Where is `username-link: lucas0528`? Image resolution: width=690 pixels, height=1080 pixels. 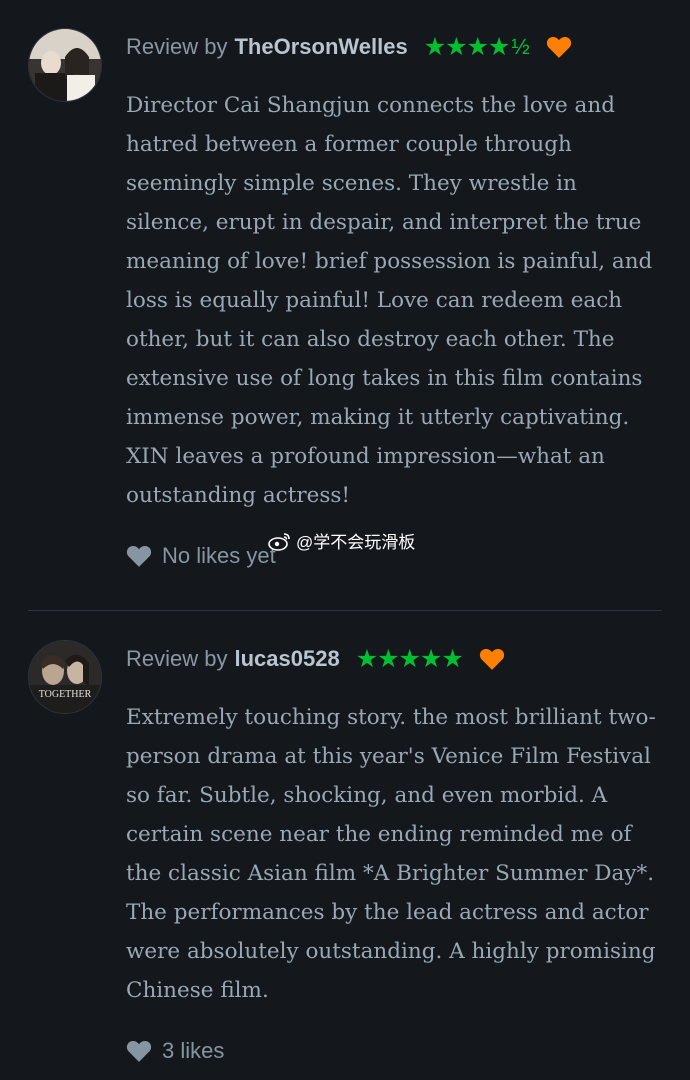 username-link: lucas0528 is located at coordinates (286, 659).